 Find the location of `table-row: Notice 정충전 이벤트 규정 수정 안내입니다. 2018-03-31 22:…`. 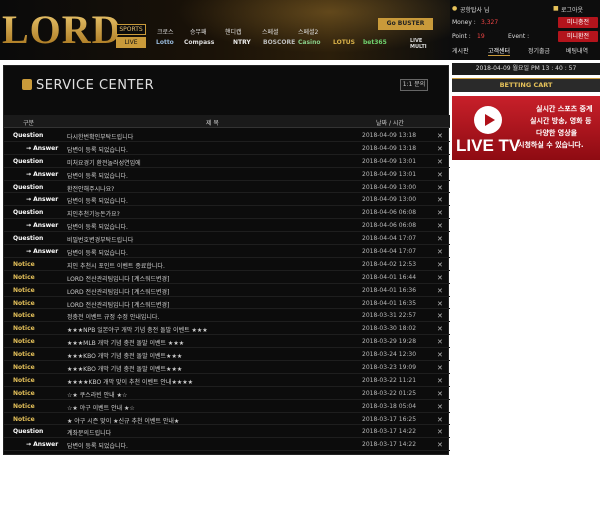

table-row: Notice 정충전 이벤트 규정 수정 안내입니다. 2018-03-31 22:… is located at coordinates (227, 316).